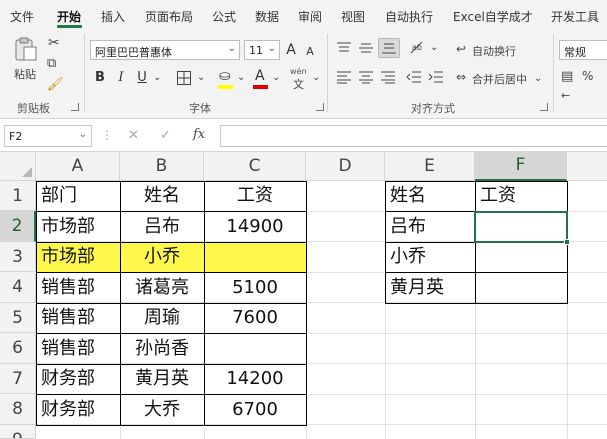 The image size is (607, 439). What do you see at coordinates (78, 288) in the screenshot?
I see `cell-a4: 销售部` at bounding box center [78, 288].